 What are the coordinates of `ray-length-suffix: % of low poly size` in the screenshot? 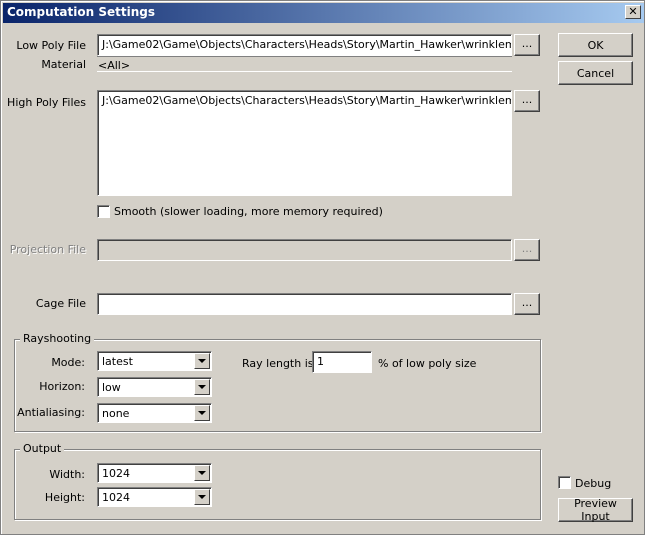 It's located at (427, 363).